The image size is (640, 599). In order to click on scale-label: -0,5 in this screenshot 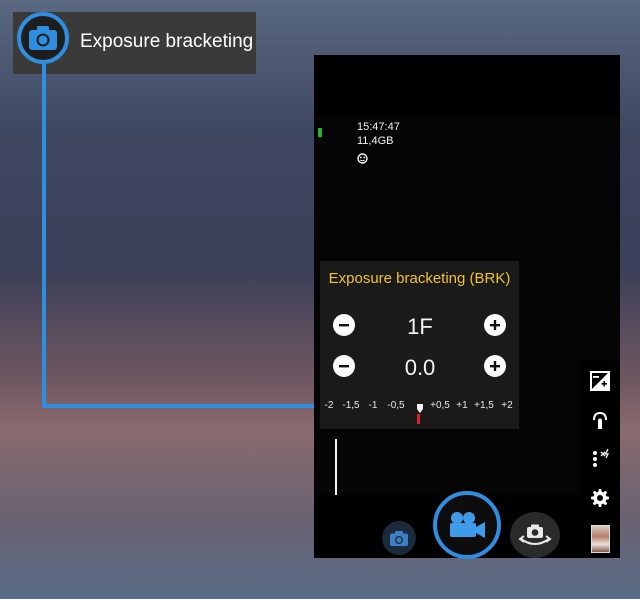, I will do `click(396, 405)`.